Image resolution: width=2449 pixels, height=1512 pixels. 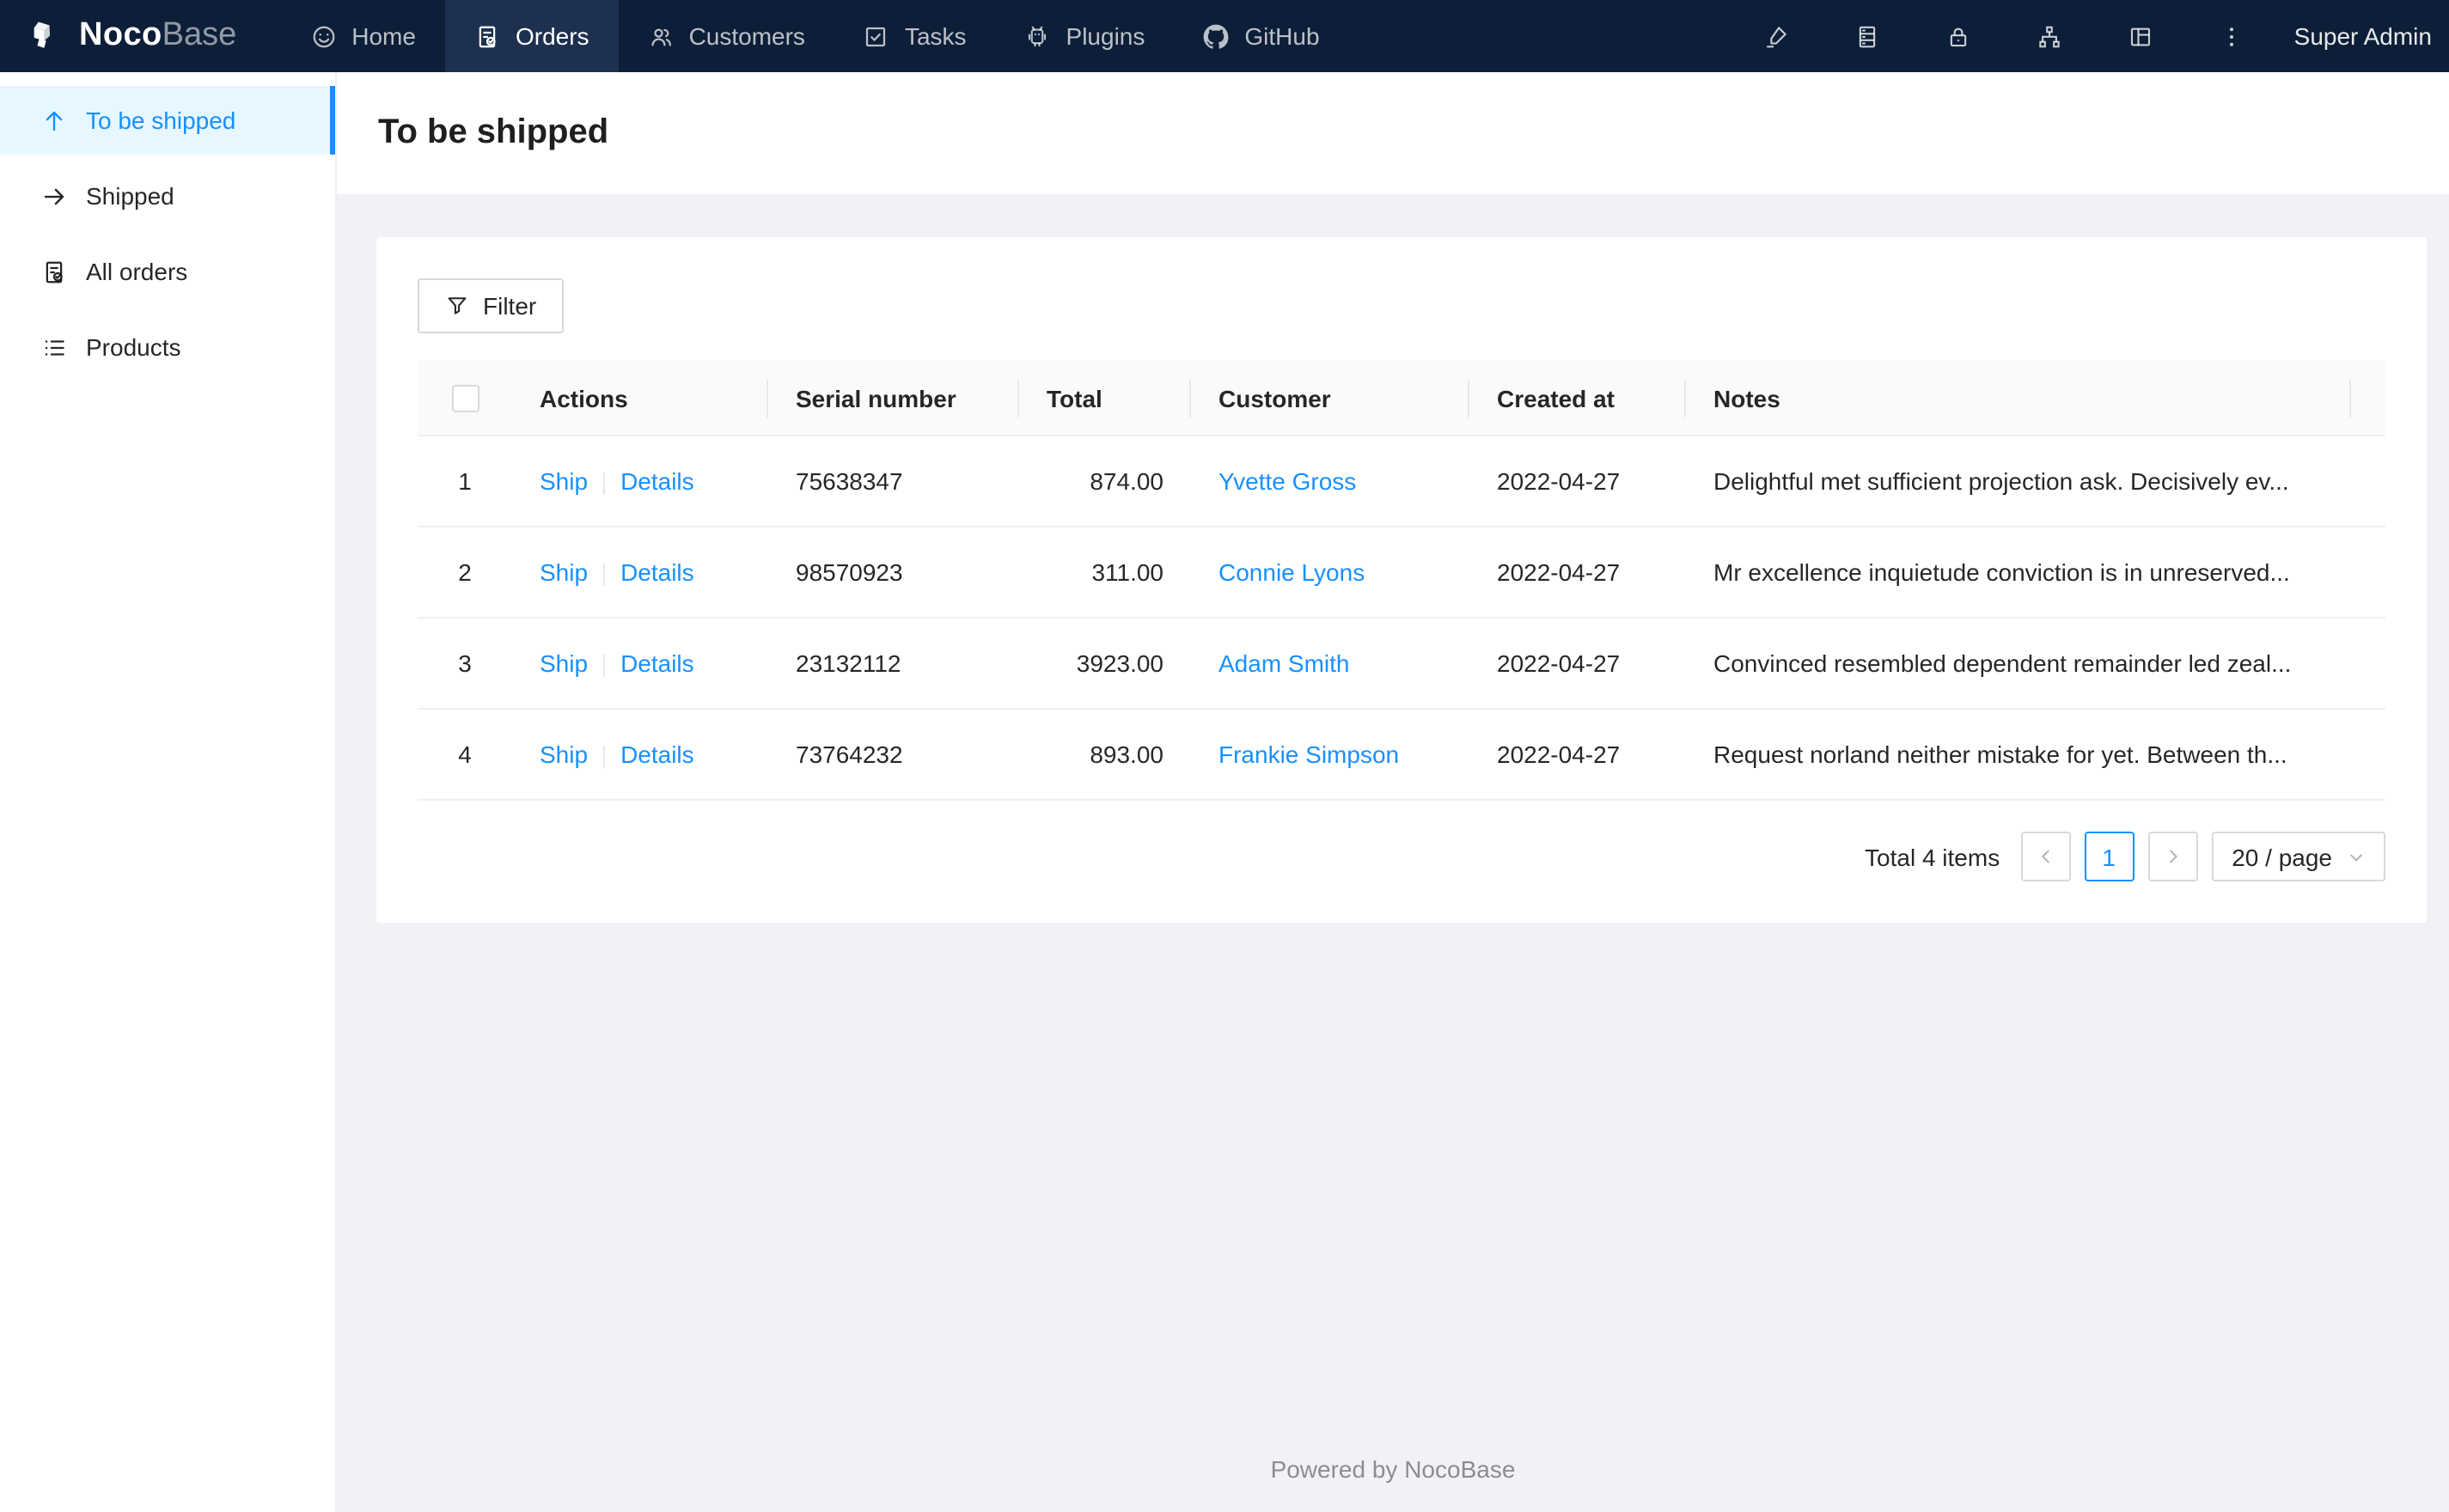 I want to click on nav-item-label: Customers, so click(x=746, y=36).